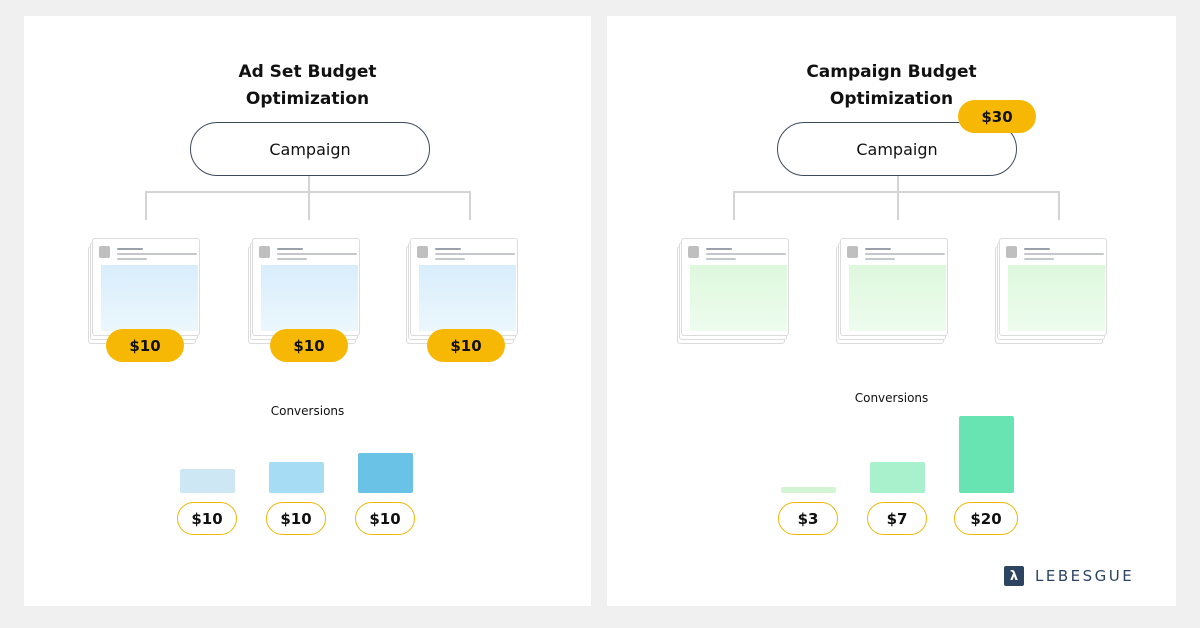 This screenshot has height=628, width=1200. Describe the element at coordinates (1085, 576) in the screenshot. I see `brand-name: LEBESGUE` at that location.